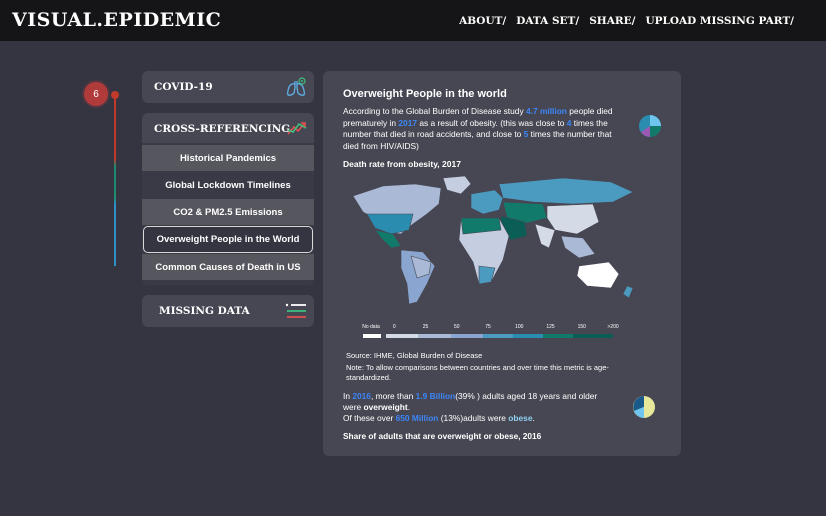 Image resolution: width=826 pixels, height=516 pixels. Describe the element at coordinates (520, 418) in the screenshot. I see `ow-highlight-obese: obese` at that location.